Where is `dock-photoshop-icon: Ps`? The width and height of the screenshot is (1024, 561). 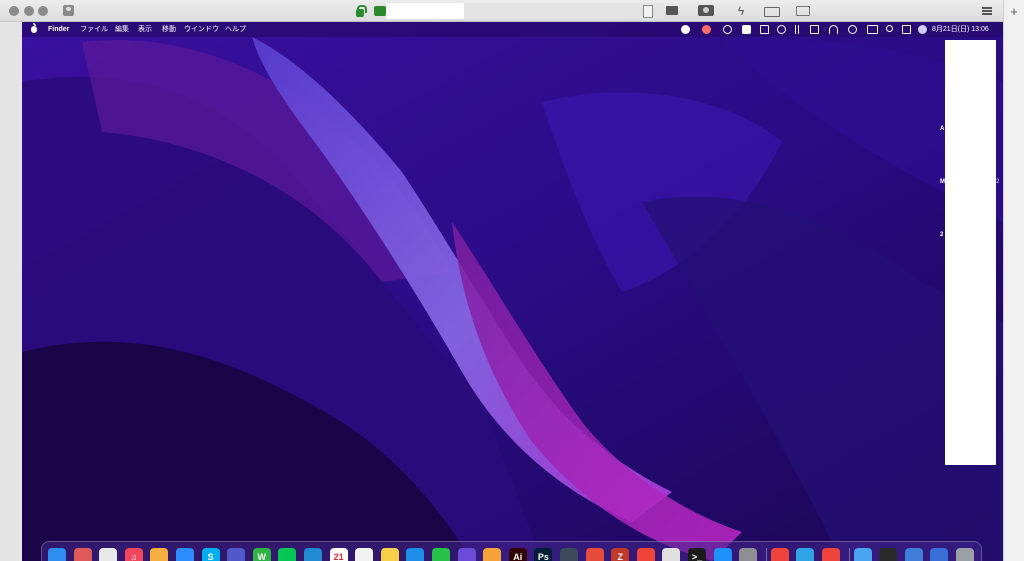
dock-photoshop-icon: Ps is located at coordinates (543, 554).